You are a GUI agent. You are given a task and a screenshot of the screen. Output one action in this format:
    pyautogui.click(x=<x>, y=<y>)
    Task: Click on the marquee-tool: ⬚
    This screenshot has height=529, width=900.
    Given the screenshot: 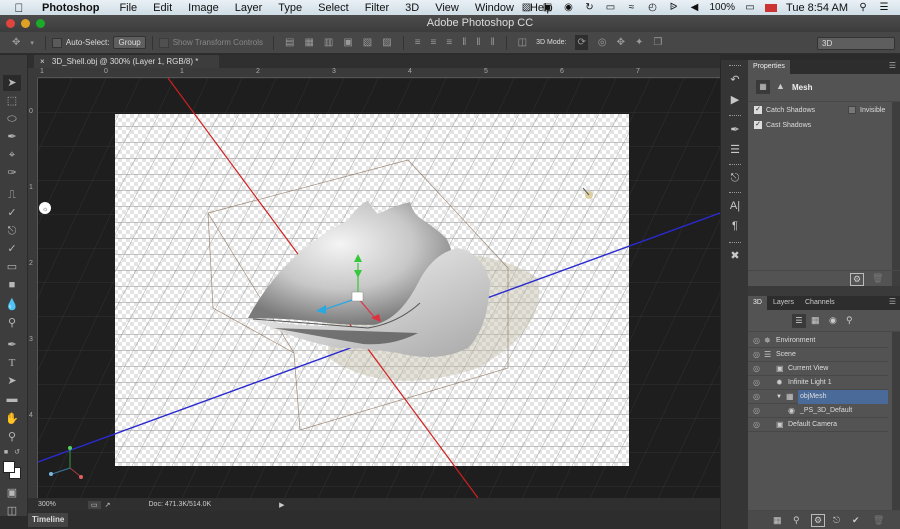 What is the action you would take?
    pyautogui.click(x=12, y=101)
    